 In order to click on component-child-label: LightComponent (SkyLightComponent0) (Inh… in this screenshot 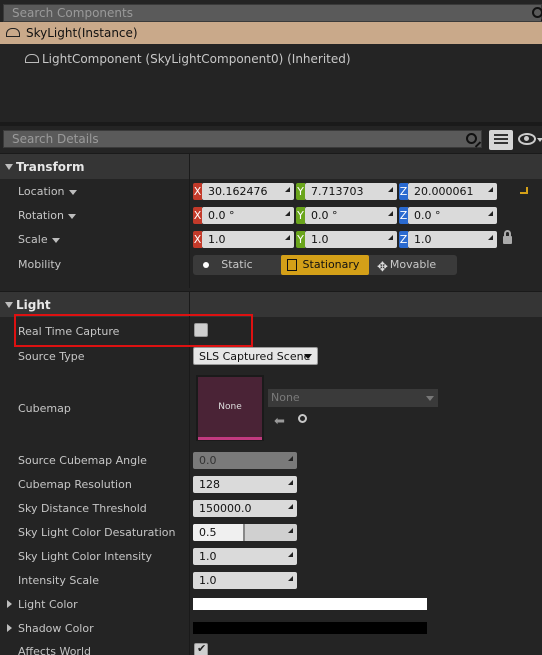, I will do `click(196, 59)`.